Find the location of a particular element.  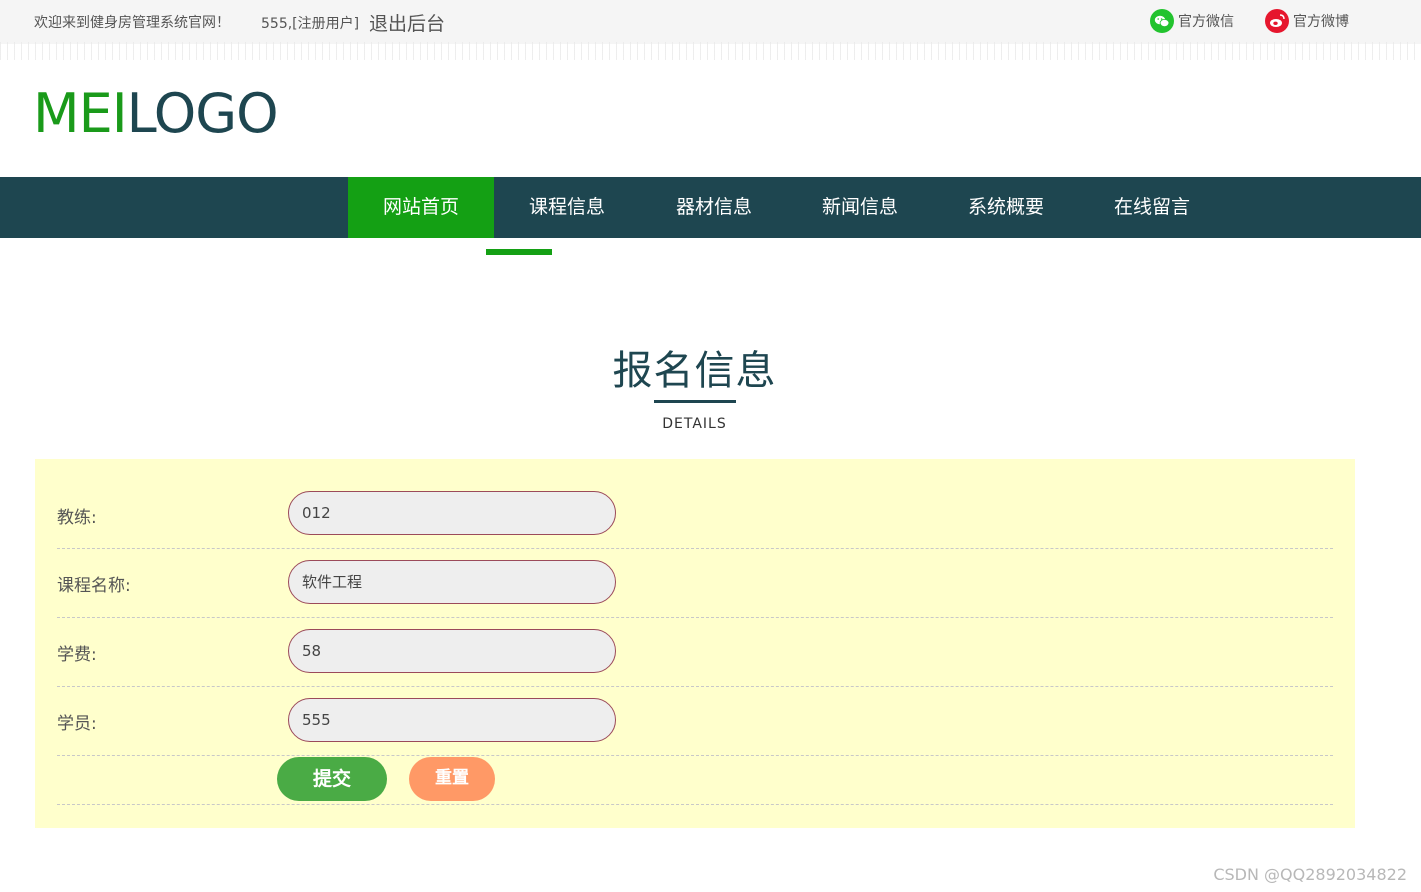

nav-item-system-overview: 系统概要 is located at coordinates (1006, 207).